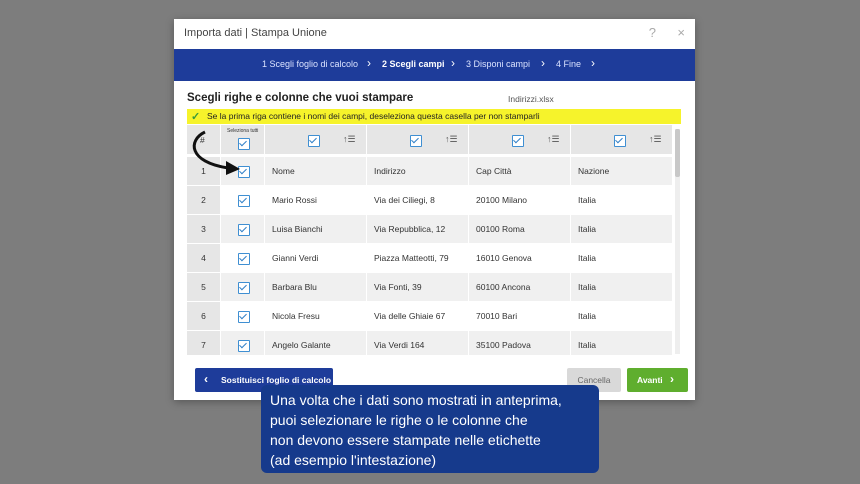  What do you see at coordinates (418, 171) in the screenshot?
I see `table-cell: Indirizzo` at bounding box center [418, 171].